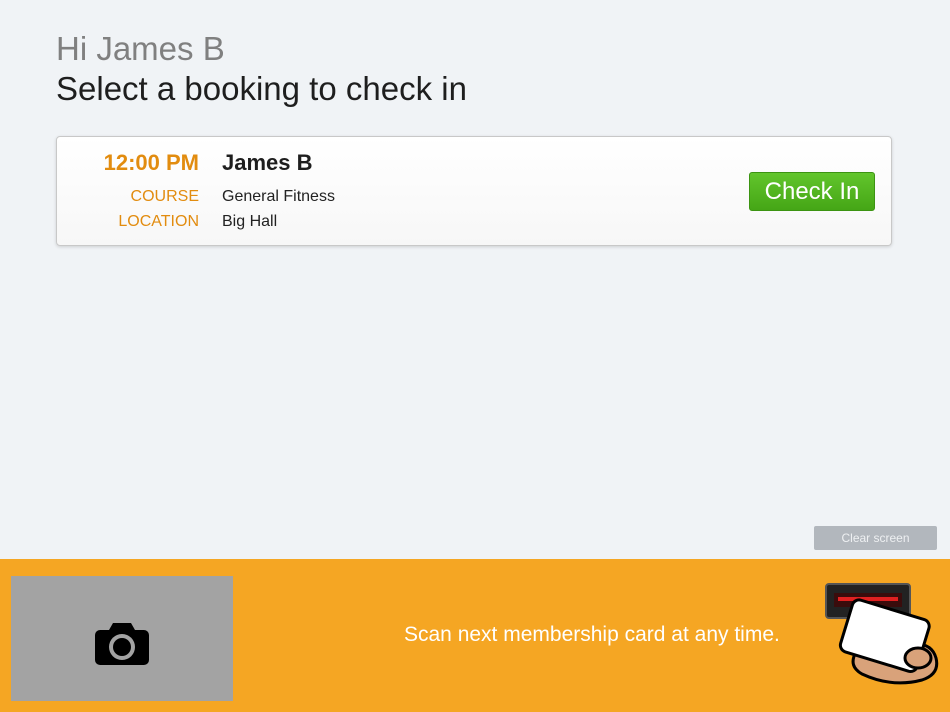  I want to click on course-value: General Fitness, so click(278, 196).